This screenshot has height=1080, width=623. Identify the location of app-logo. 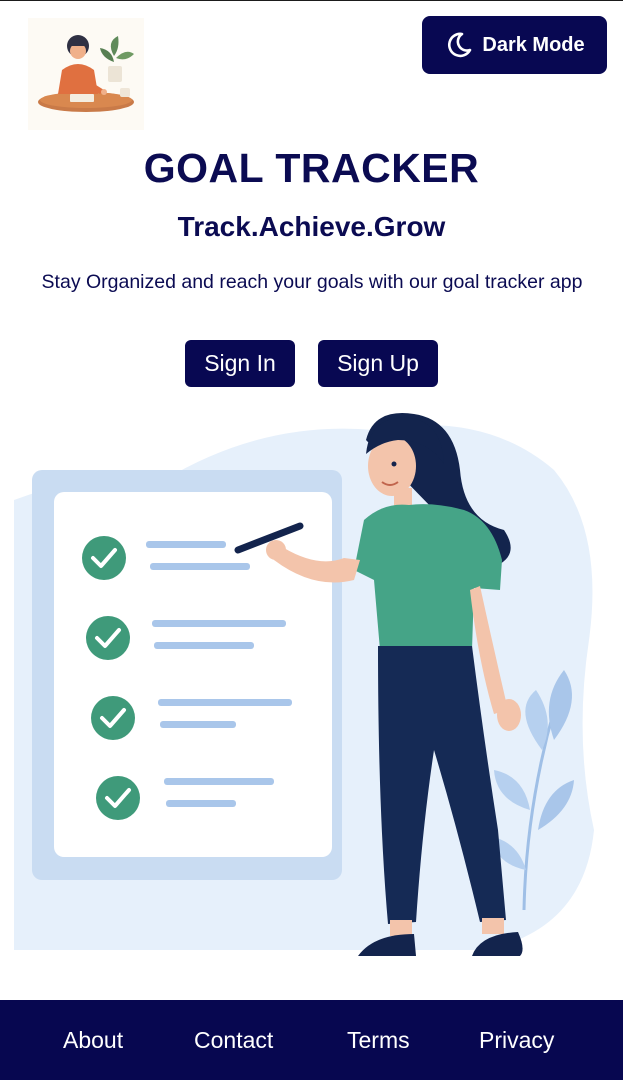
(86, 74).